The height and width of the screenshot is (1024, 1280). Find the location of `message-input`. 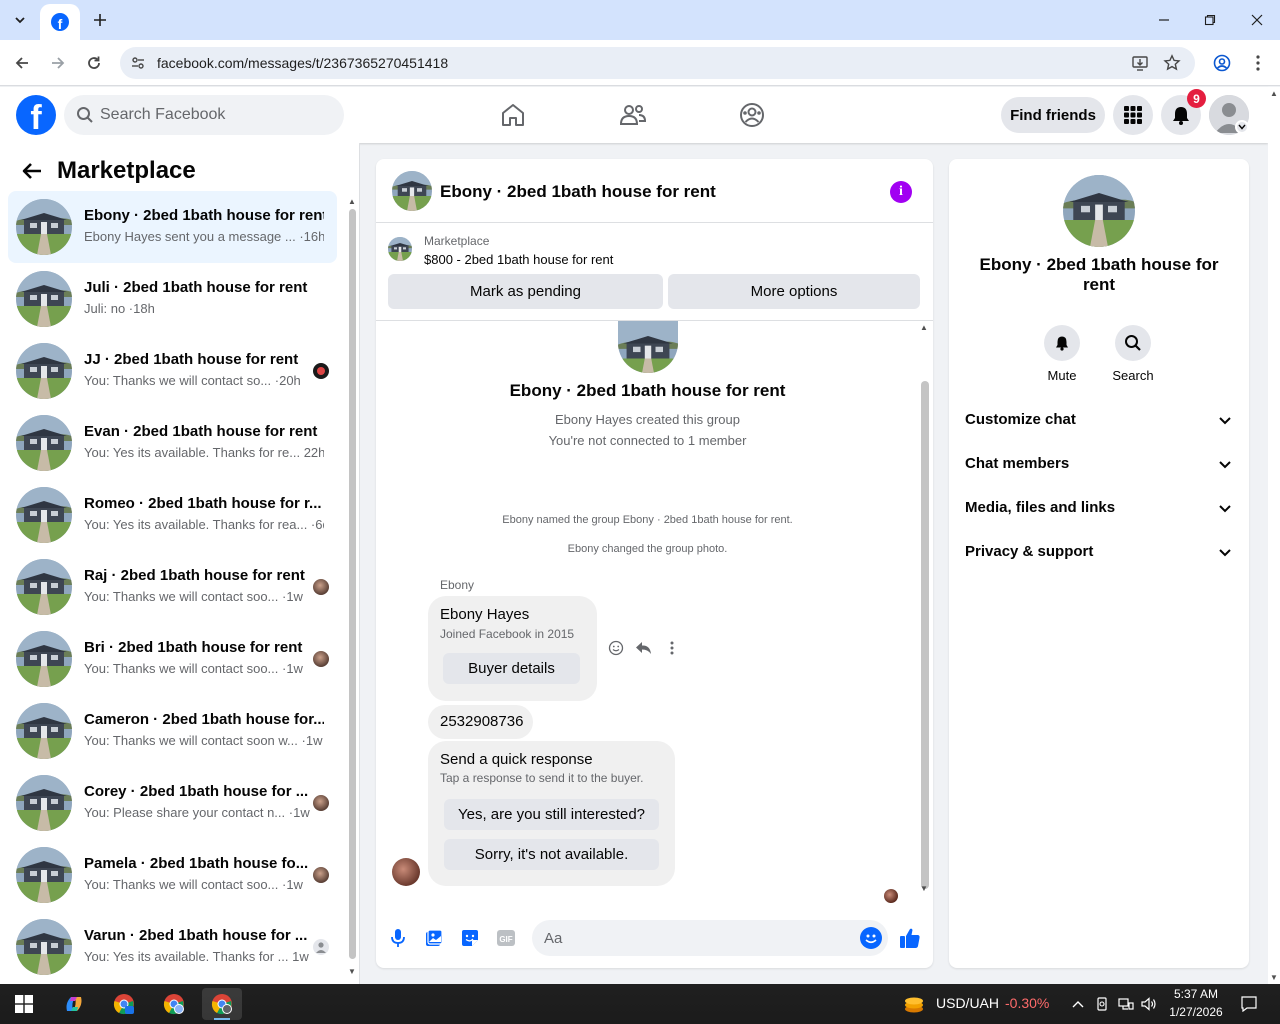

message-input is located at coordinates (694, 938).